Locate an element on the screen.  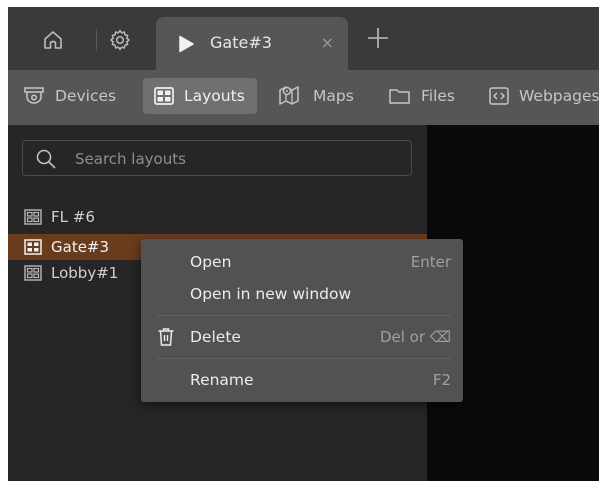
list-item-label: FL #6 is located at coordinates (73, 217).